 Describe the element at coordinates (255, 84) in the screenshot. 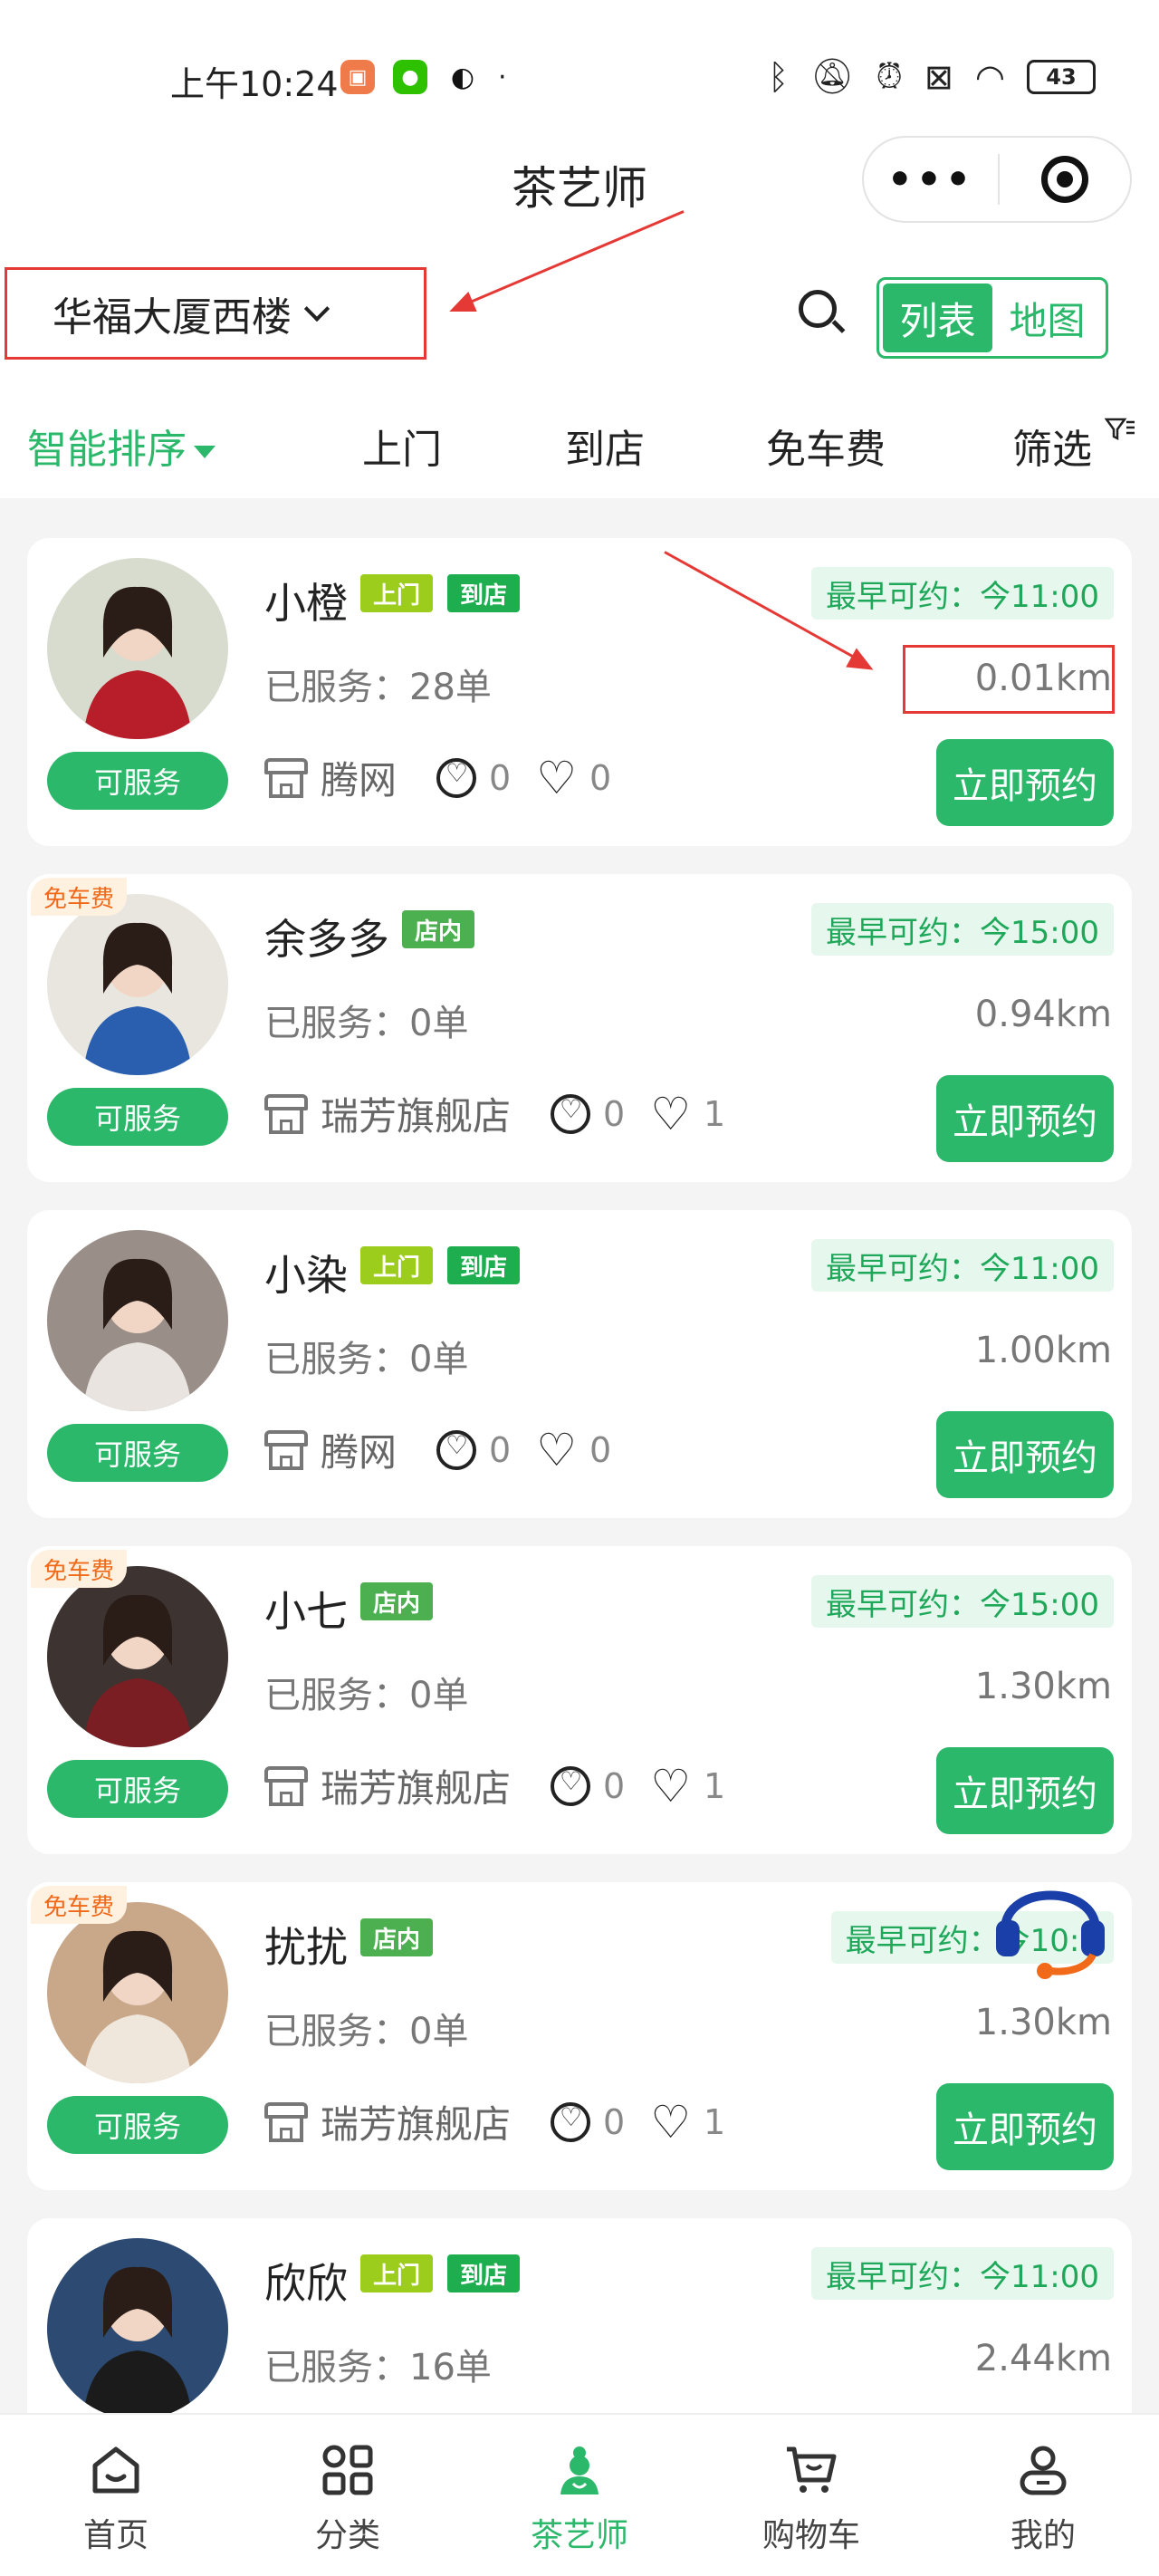

I see `status-time: 上午10:24` at that location.